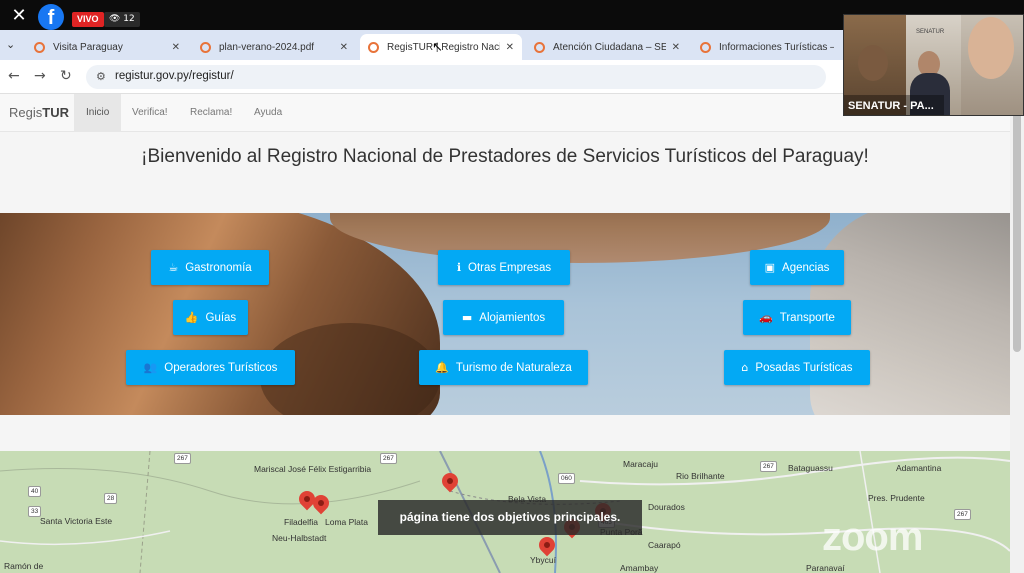  Describe the element at coordinates (700, 476) in the screenshot. I see `map-city-label: Rio Brilhante` at that location.